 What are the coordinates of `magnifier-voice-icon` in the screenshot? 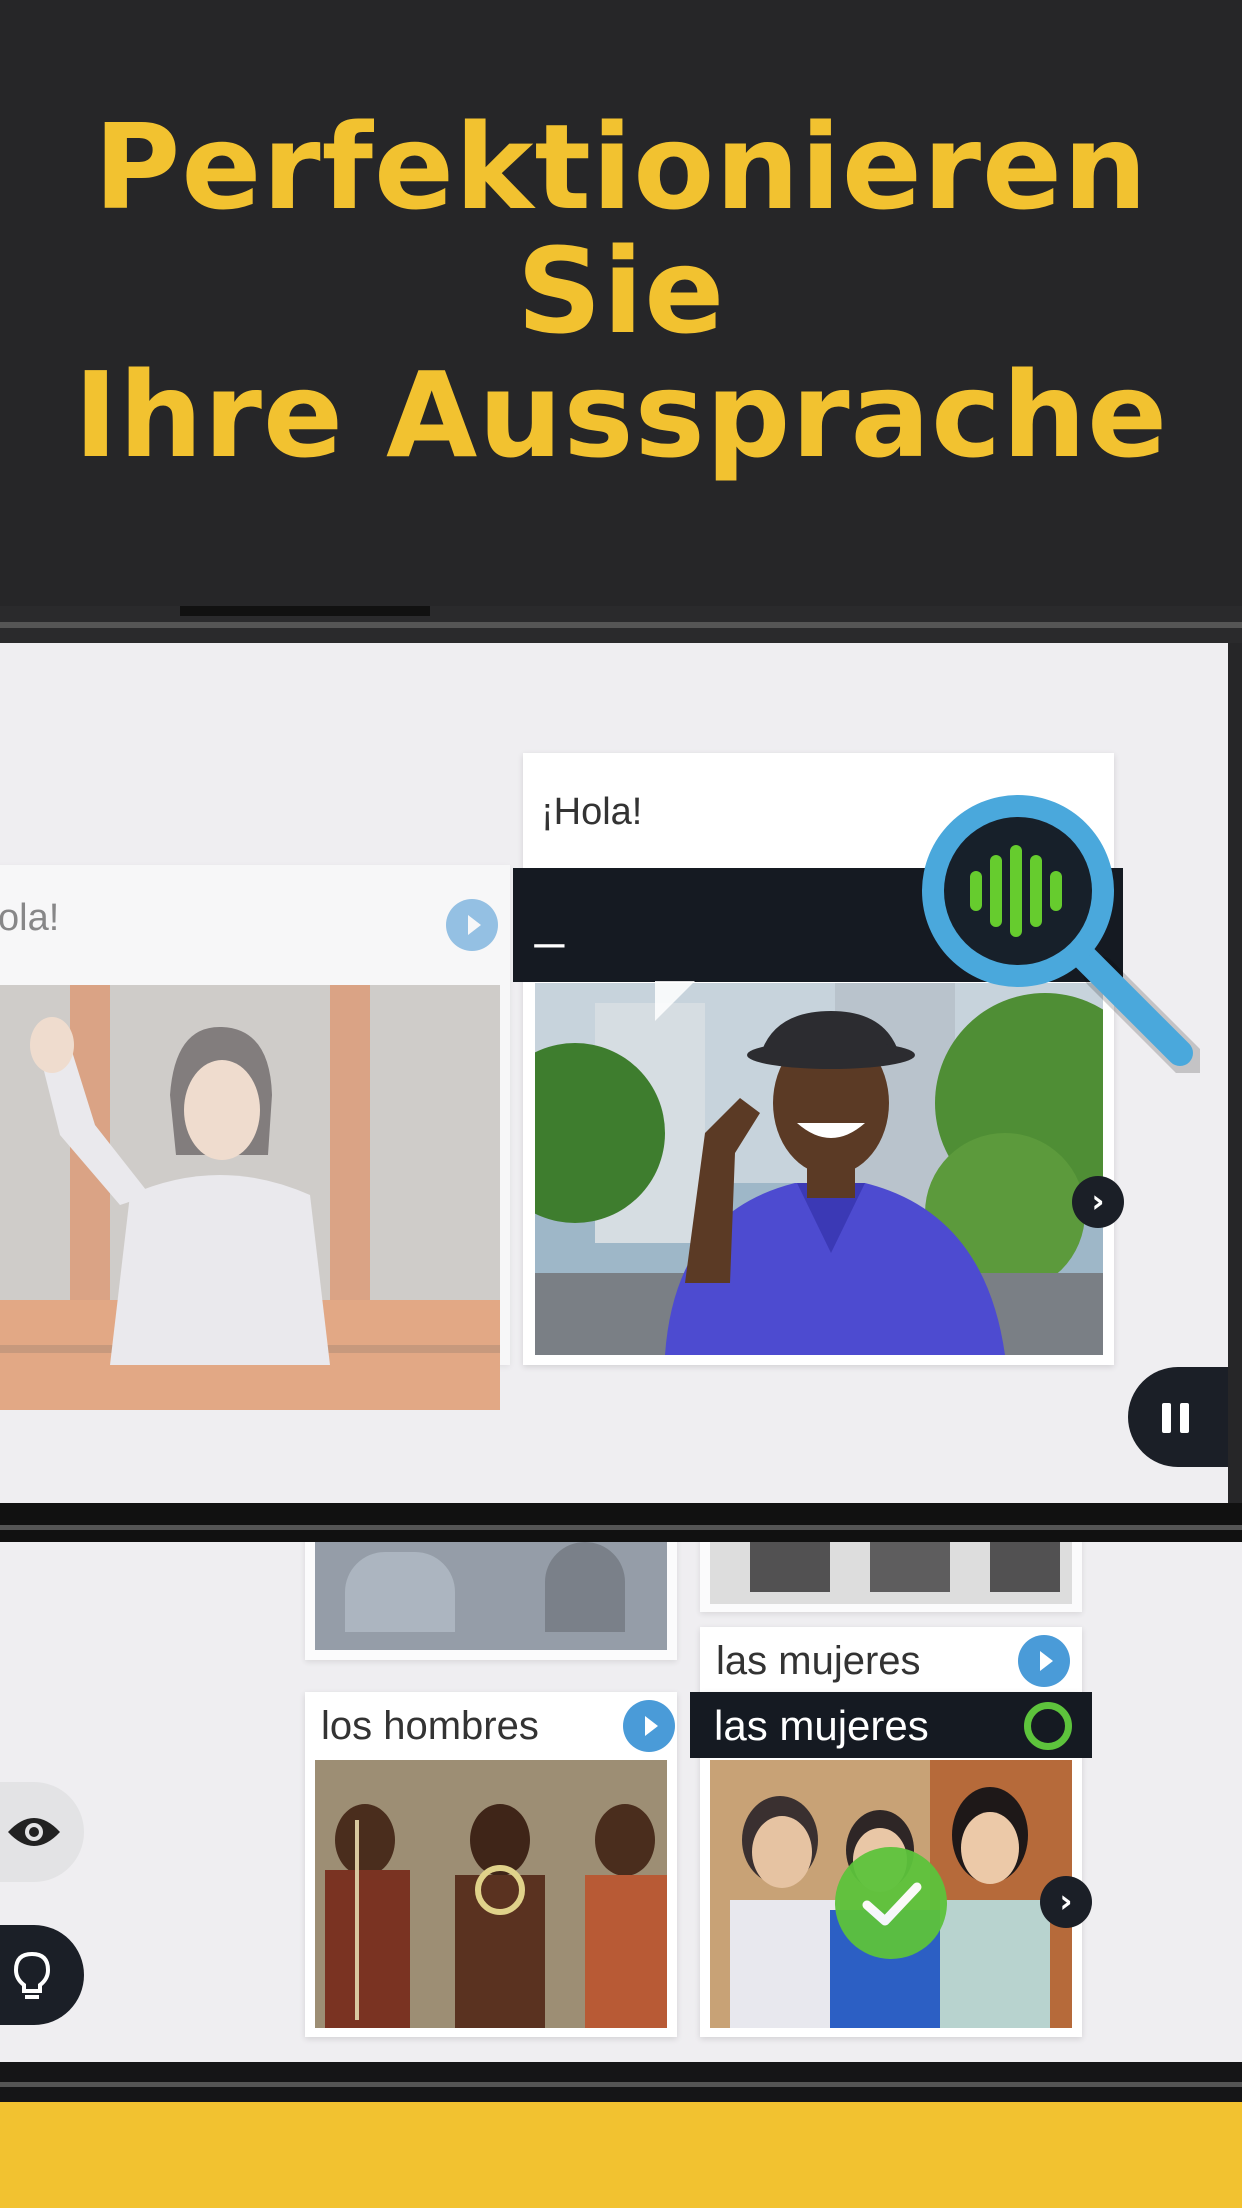 It's located at (1061, 934).